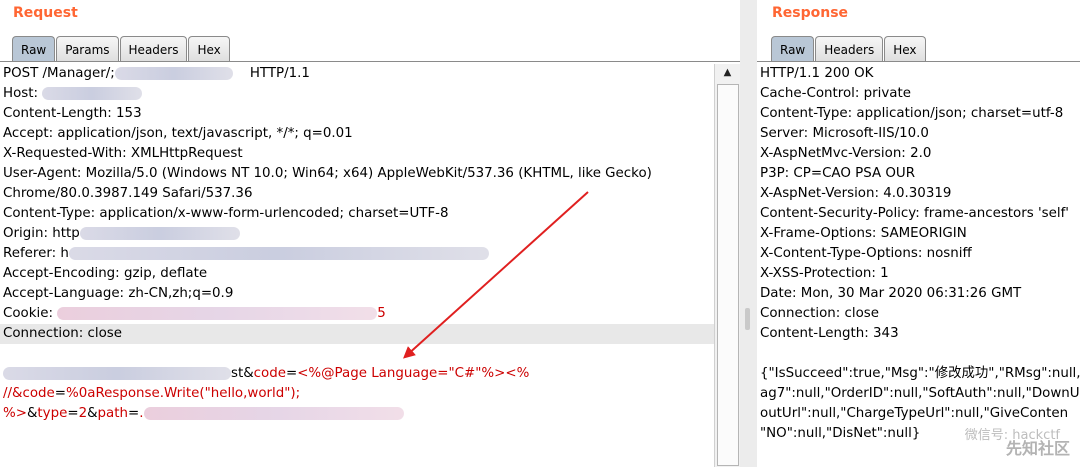 This screenshot has height=467, width=1080. I want to click on body-line: st&code=<%@Page Language="C#"%><%, so click(370, 374).